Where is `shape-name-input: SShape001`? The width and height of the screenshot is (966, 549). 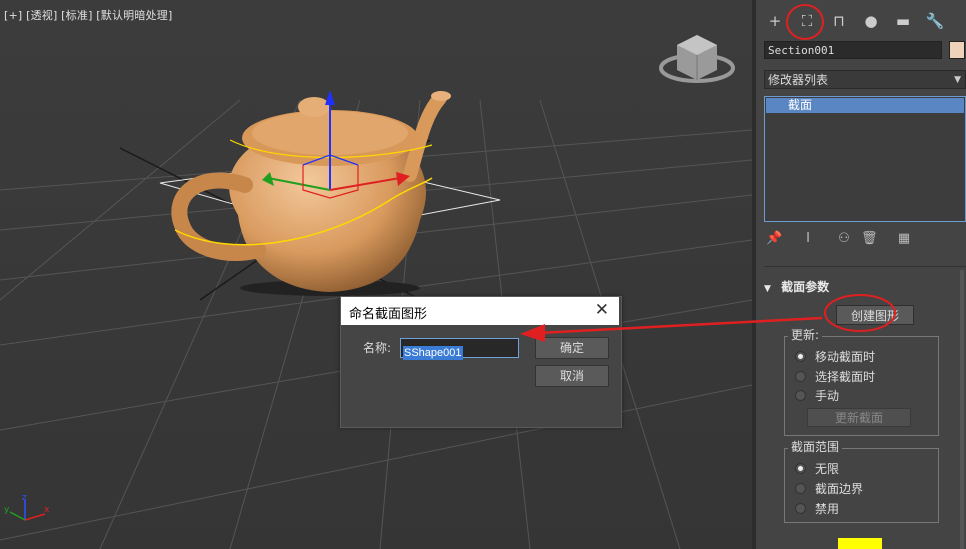 shape-name-input: SShape001 is located at coordinates (459, 349).